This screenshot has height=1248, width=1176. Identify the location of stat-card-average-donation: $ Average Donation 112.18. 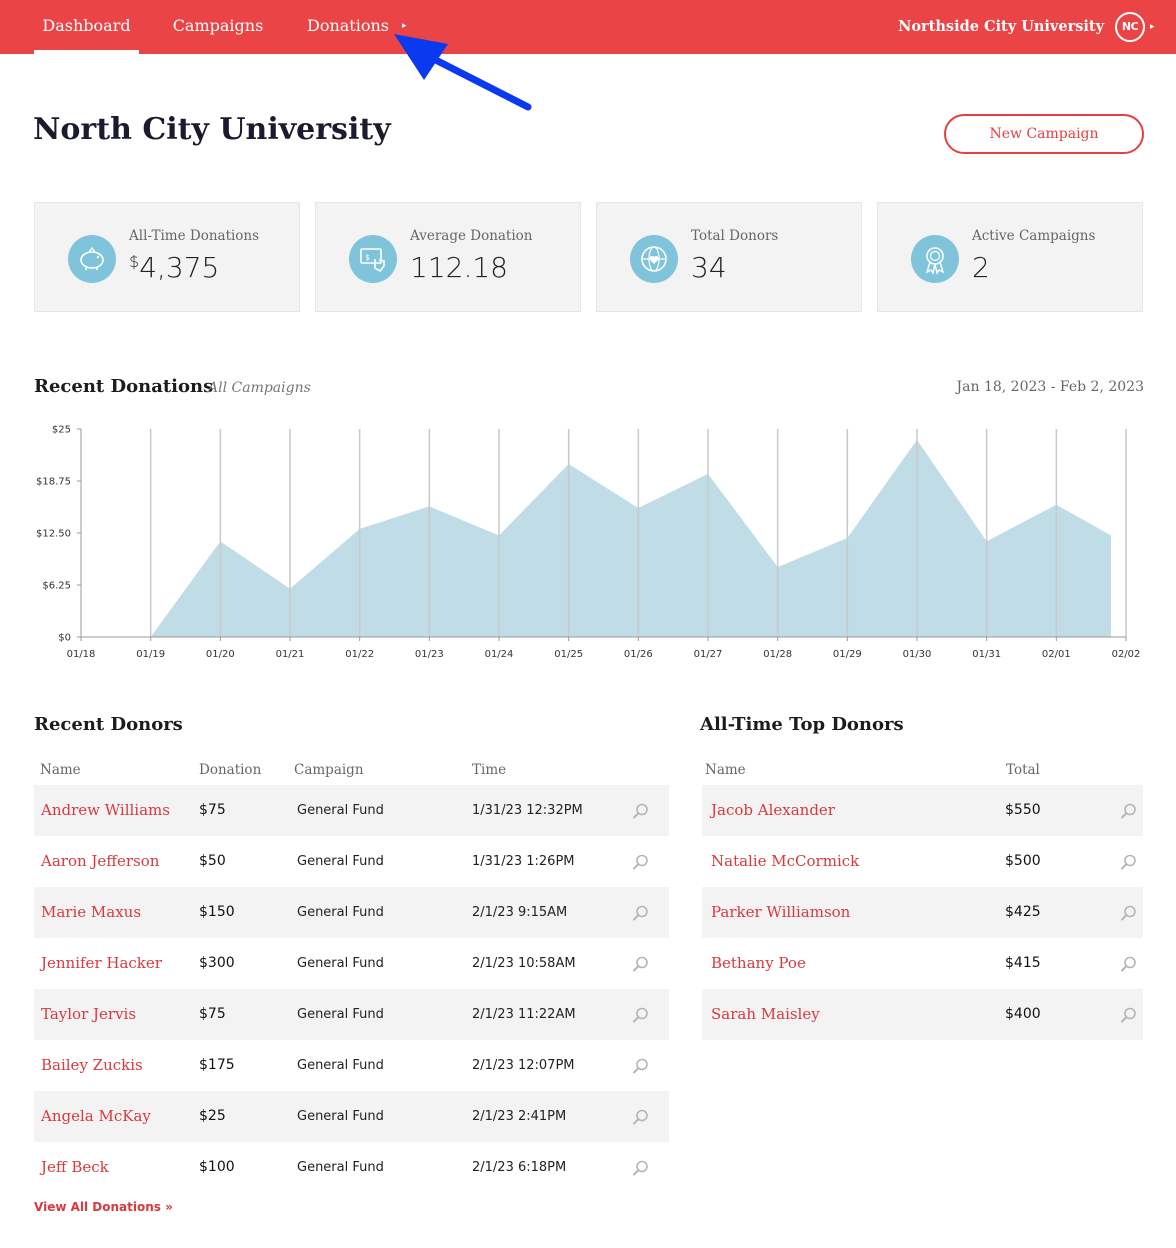
(448, 257).